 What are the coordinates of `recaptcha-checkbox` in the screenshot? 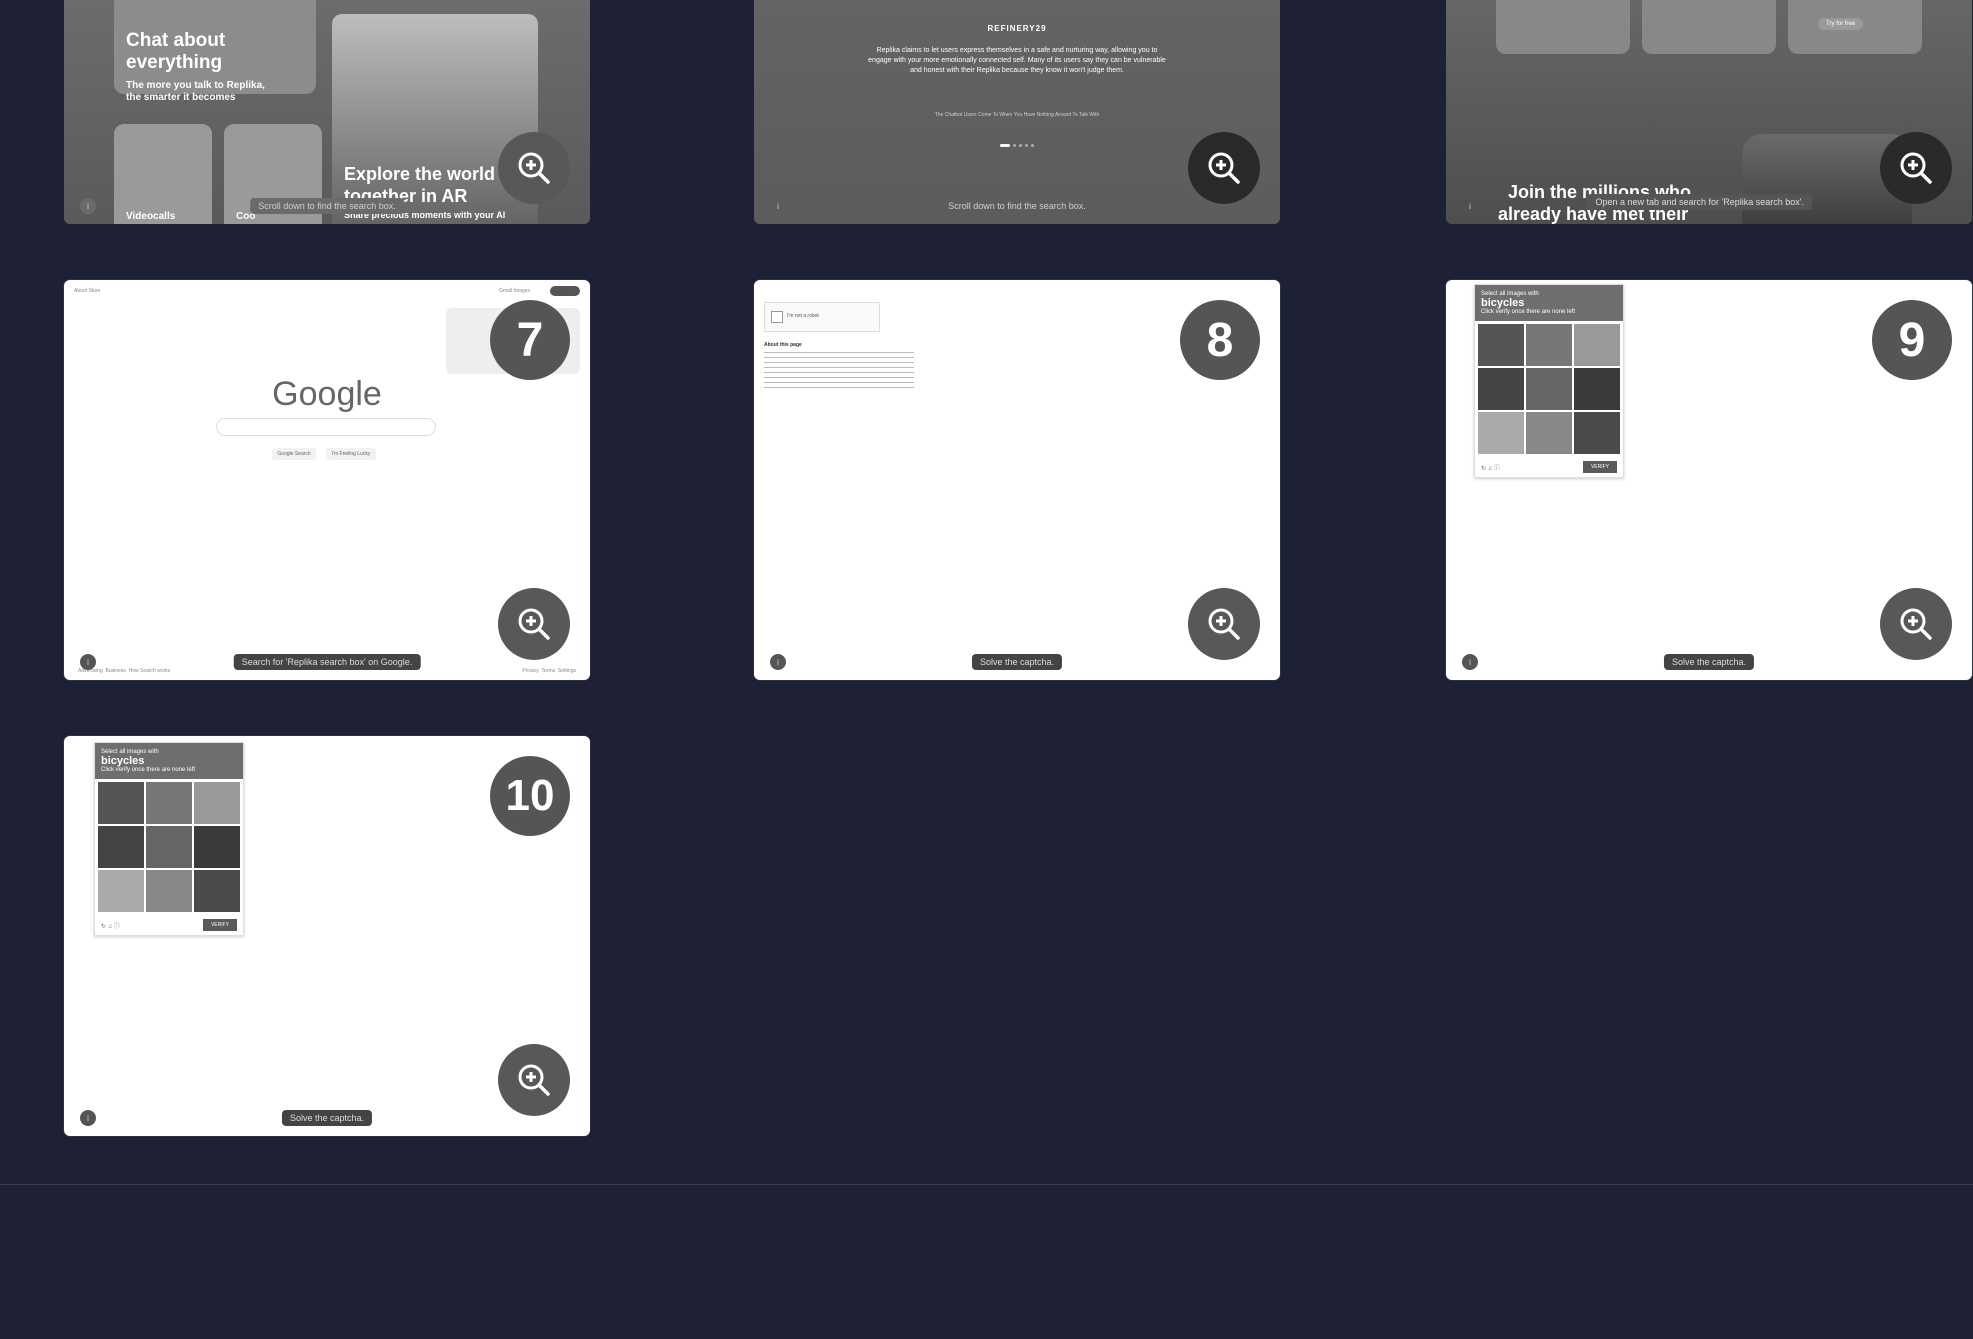 It's located at (777, 317).